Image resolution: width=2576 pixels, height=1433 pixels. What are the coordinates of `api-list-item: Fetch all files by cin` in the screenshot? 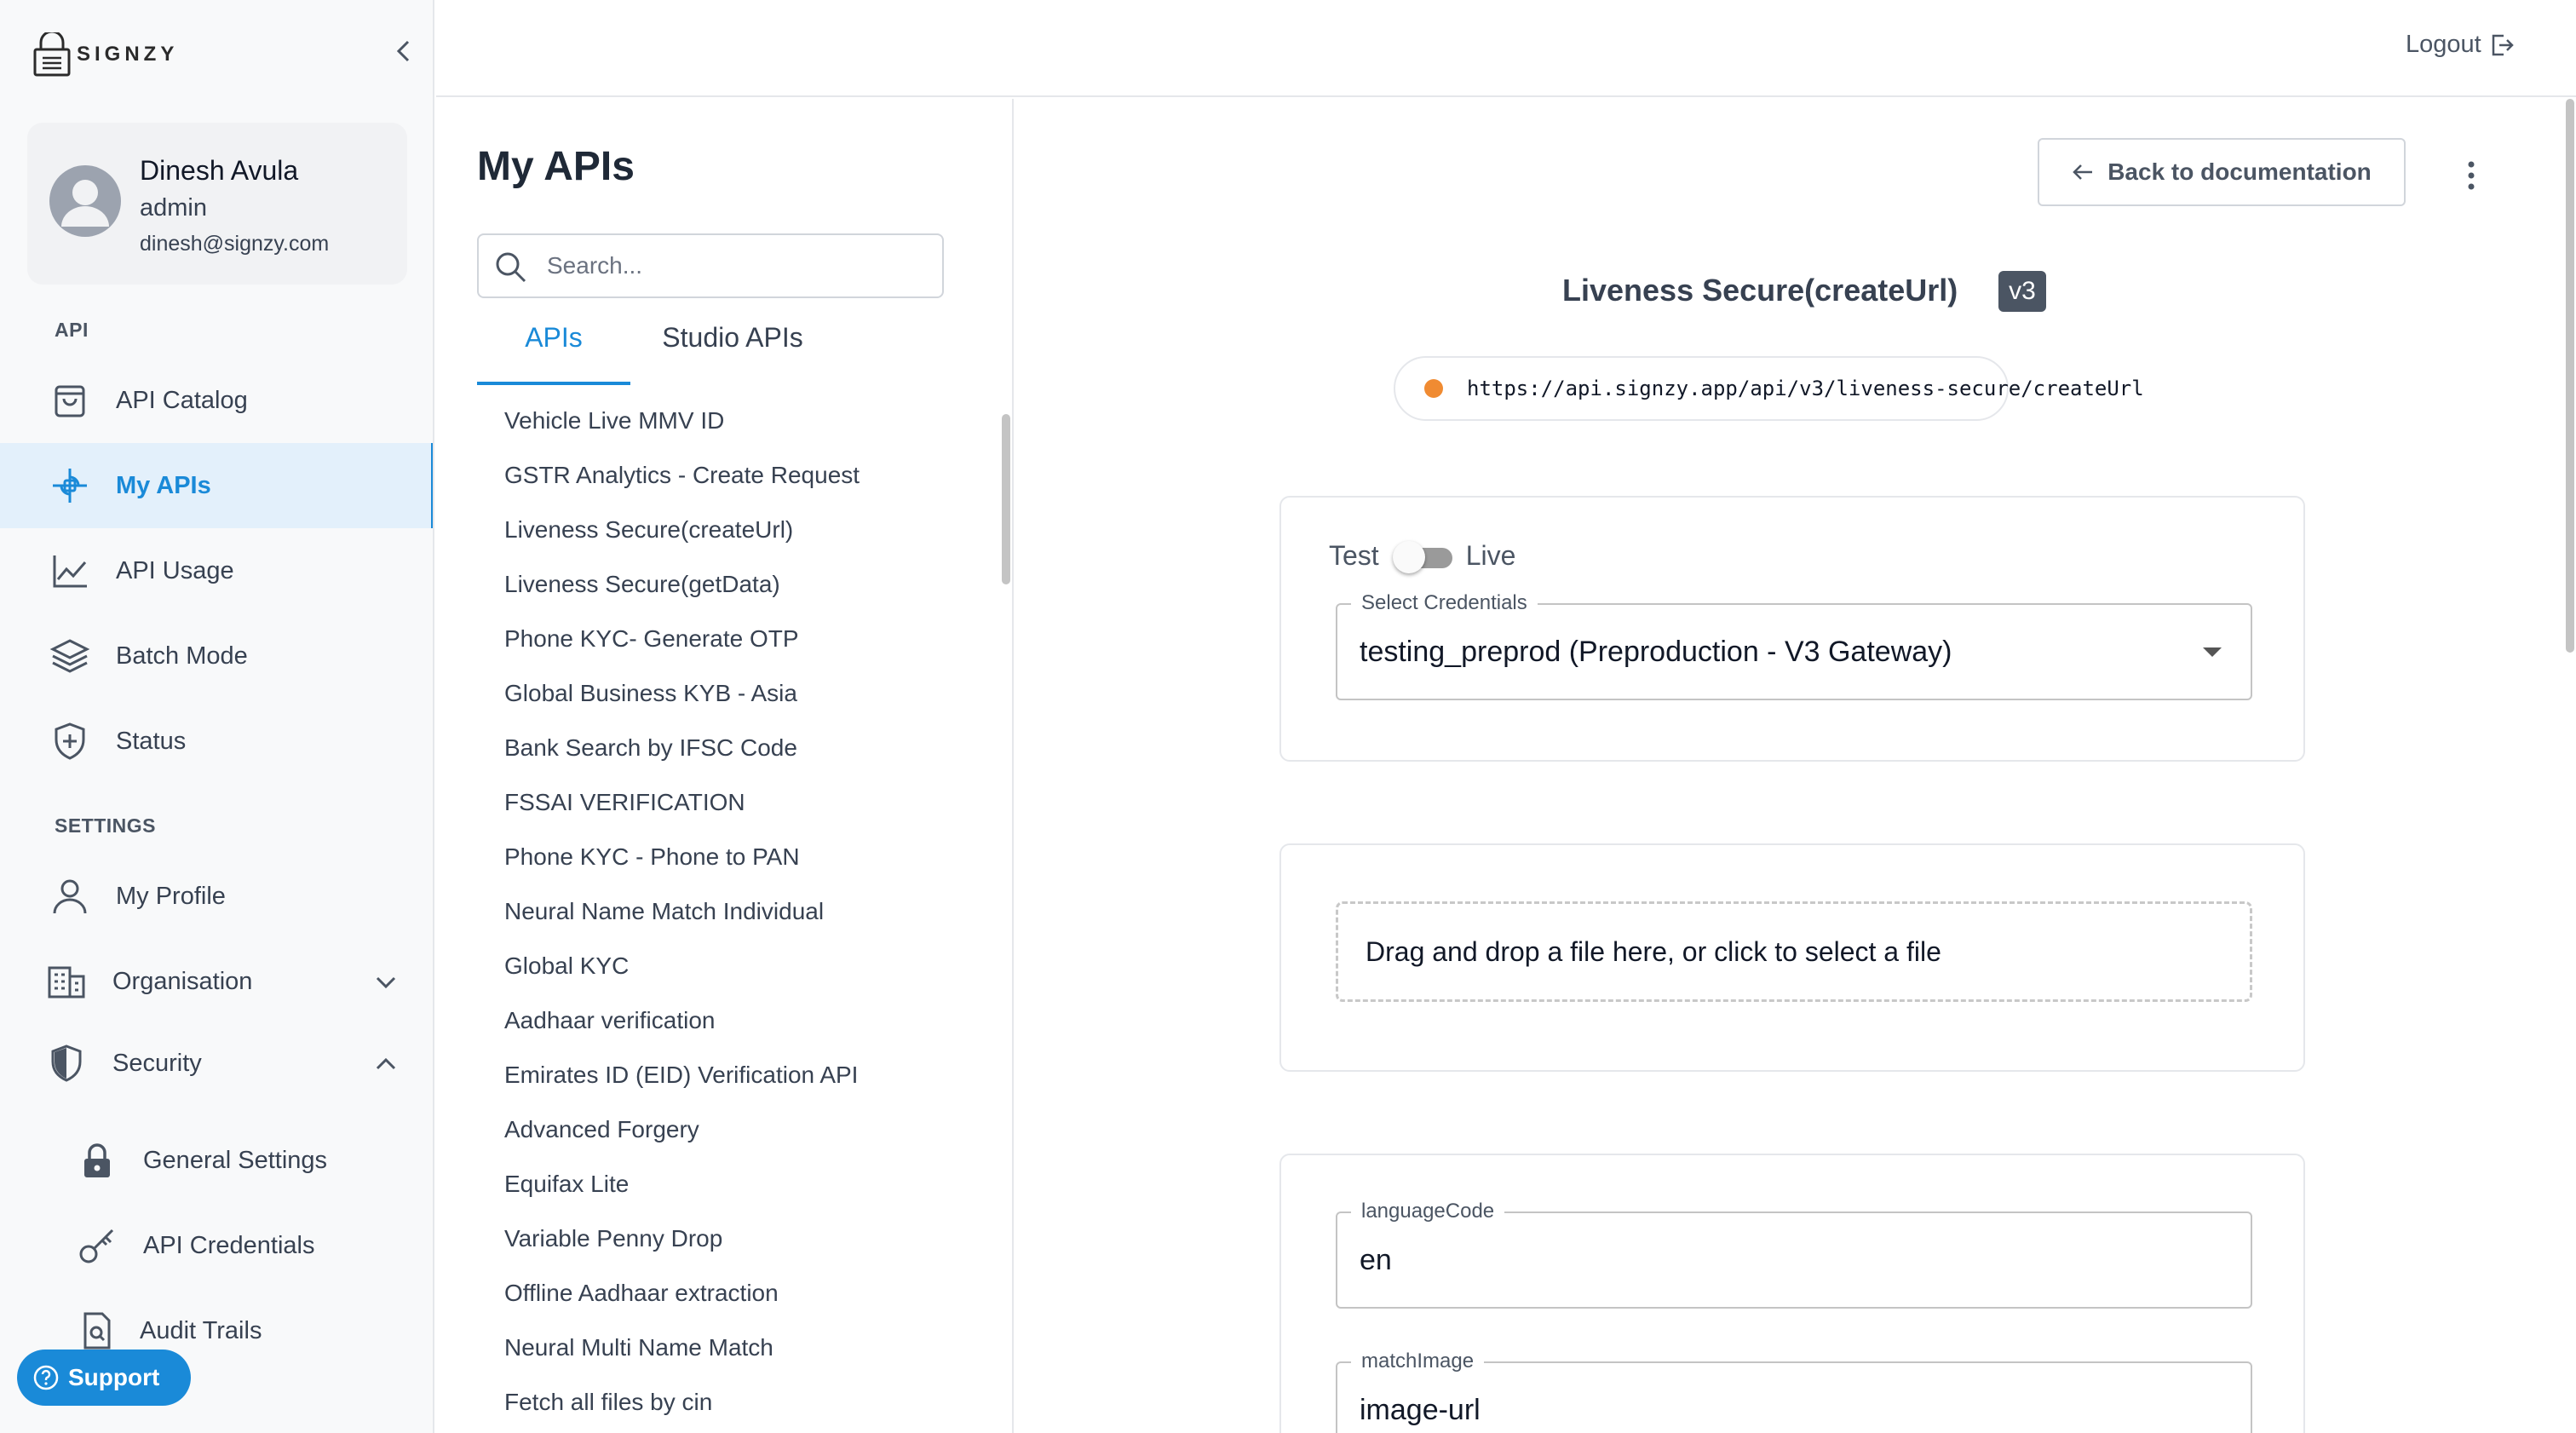 It's located at (608, 1402).